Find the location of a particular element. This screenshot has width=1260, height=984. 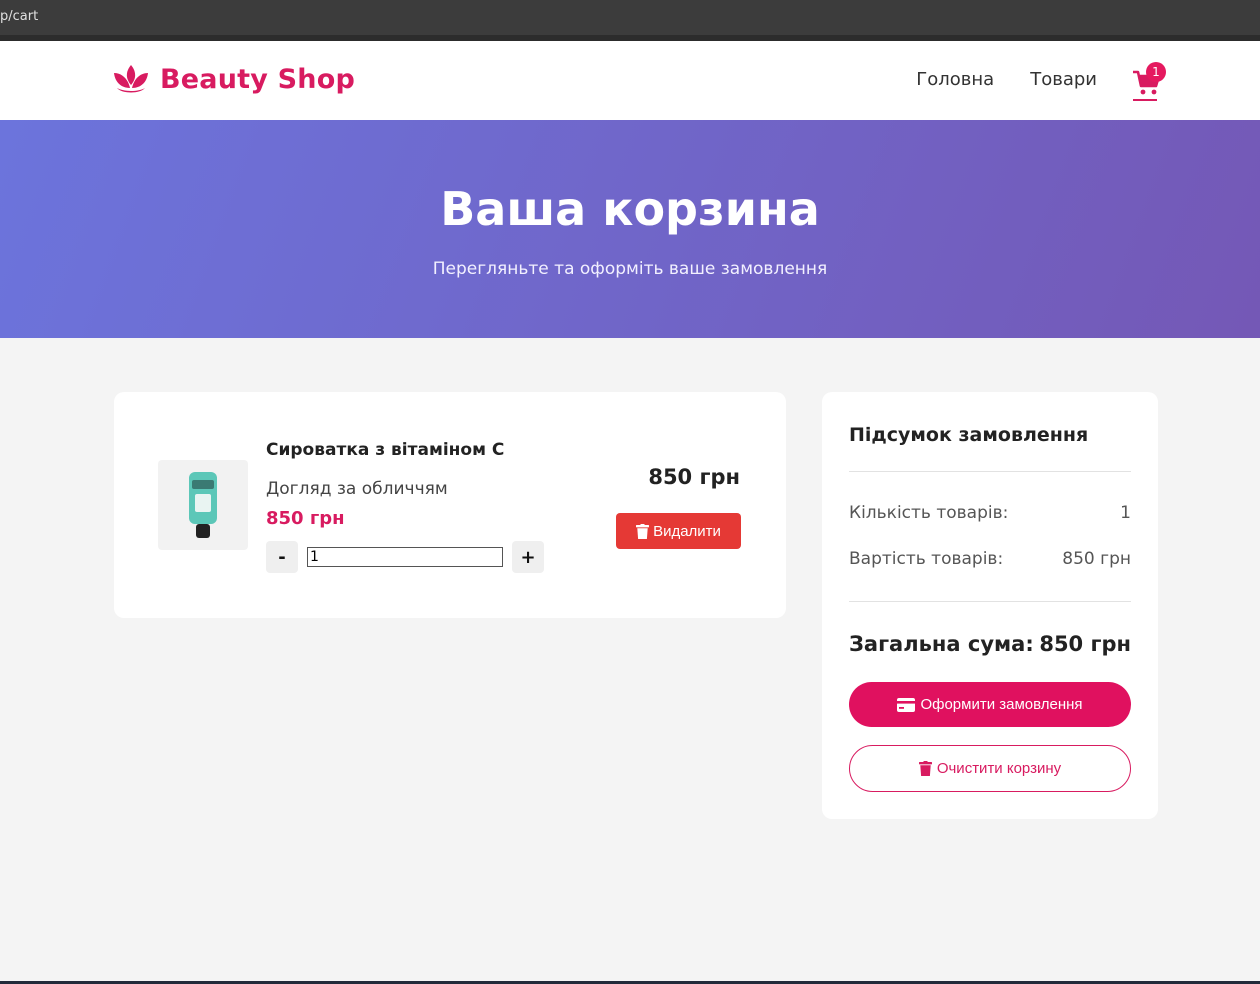

summary-divider-bottom is located at coordinates (990, 601).